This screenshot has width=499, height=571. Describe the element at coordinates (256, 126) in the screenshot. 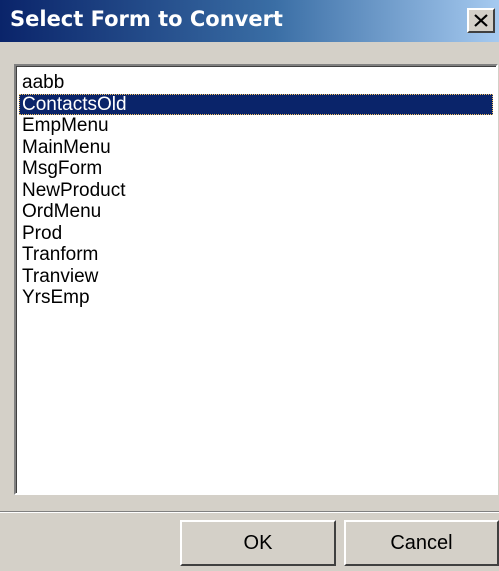

I see `list-item: EmpMenu` at that location.